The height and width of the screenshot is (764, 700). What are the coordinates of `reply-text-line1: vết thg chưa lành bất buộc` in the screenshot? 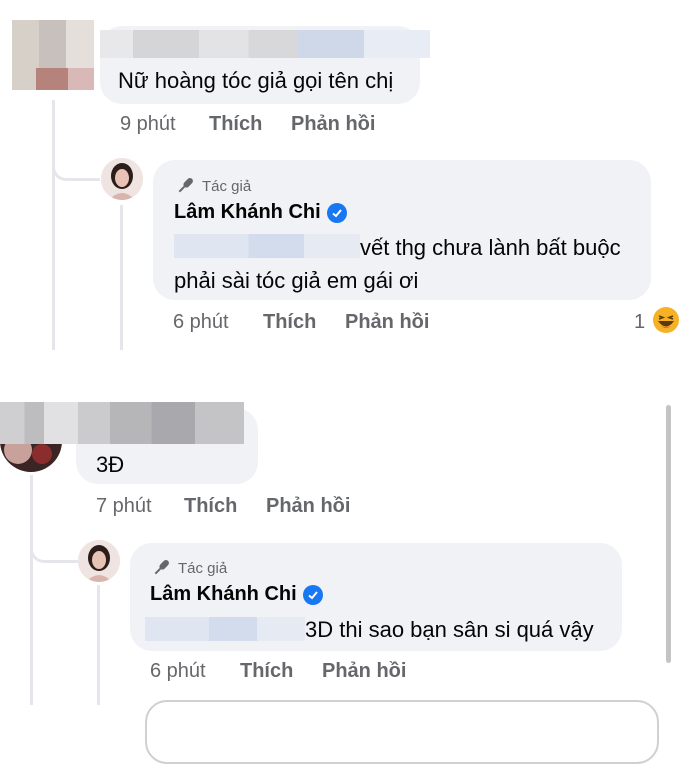 It's located at (490, 247).